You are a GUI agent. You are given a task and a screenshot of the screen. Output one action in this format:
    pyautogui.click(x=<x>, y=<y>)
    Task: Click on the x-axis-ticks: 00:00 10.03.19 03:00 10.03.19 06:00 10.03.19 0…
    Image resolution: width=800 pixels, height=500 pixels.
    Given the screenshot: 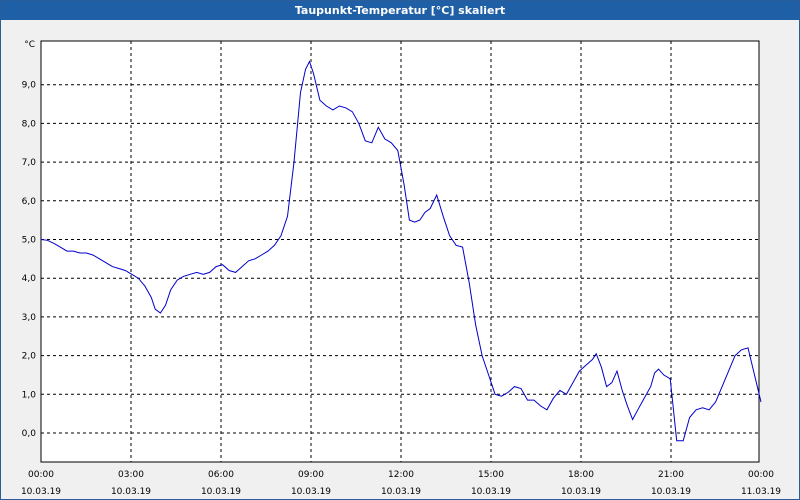 What is the action you would take?
    pyautogui.click(x=401, y=483)
    